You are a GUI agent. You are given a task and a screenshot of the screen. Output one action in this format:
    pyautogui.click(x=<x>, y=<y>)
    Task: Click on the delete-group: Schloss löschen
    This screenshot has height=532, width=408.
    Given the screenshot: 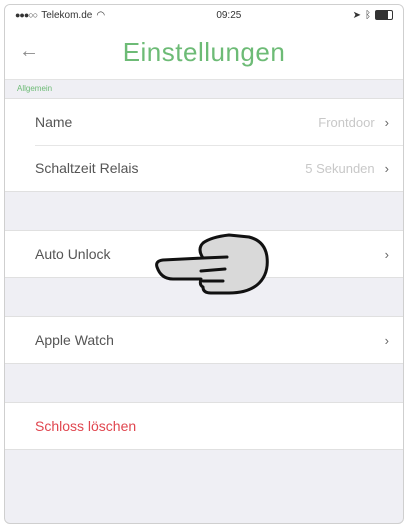 What is the action you would take?
    pyautogui.click(x=204, y=426)
    